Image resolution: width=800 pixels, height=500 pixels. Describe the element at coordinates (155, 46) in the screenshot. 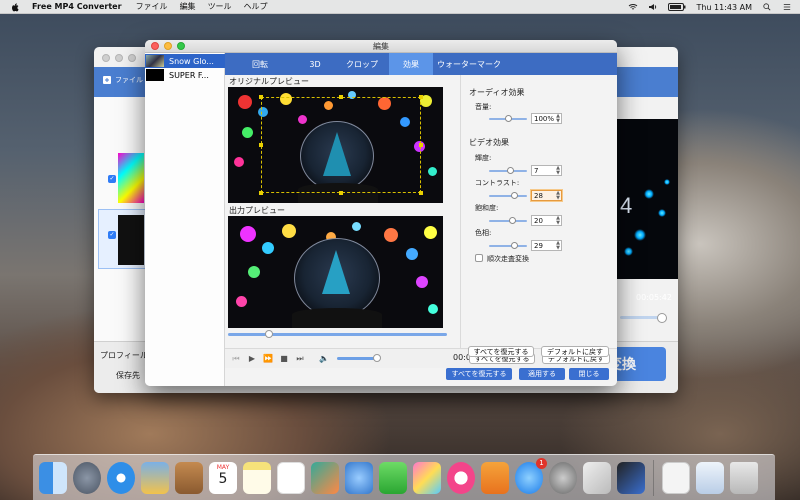

I see `dialog-close-button` at that location.